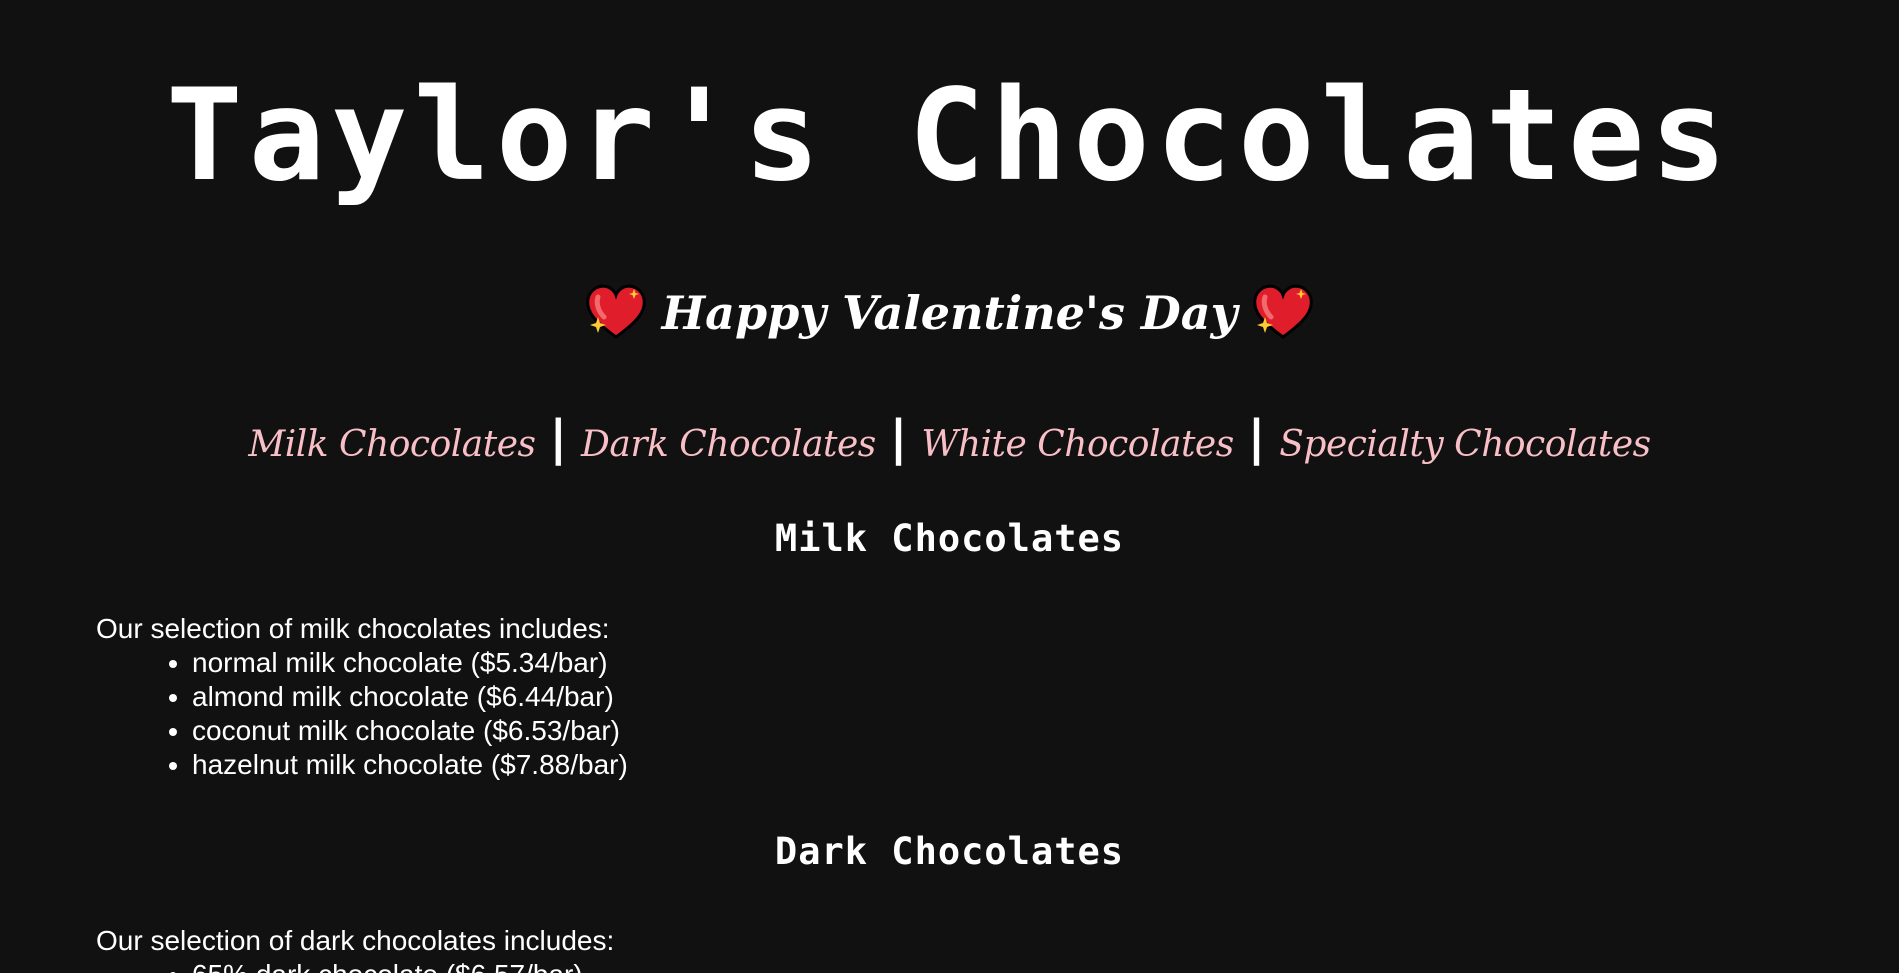 This screenshot has height=973, width=1899. Describe the element at coordinates (410, 765) in the screenshot. I see `list-item: hazelnut milk chocolate ($7.88/bar)` at that location.